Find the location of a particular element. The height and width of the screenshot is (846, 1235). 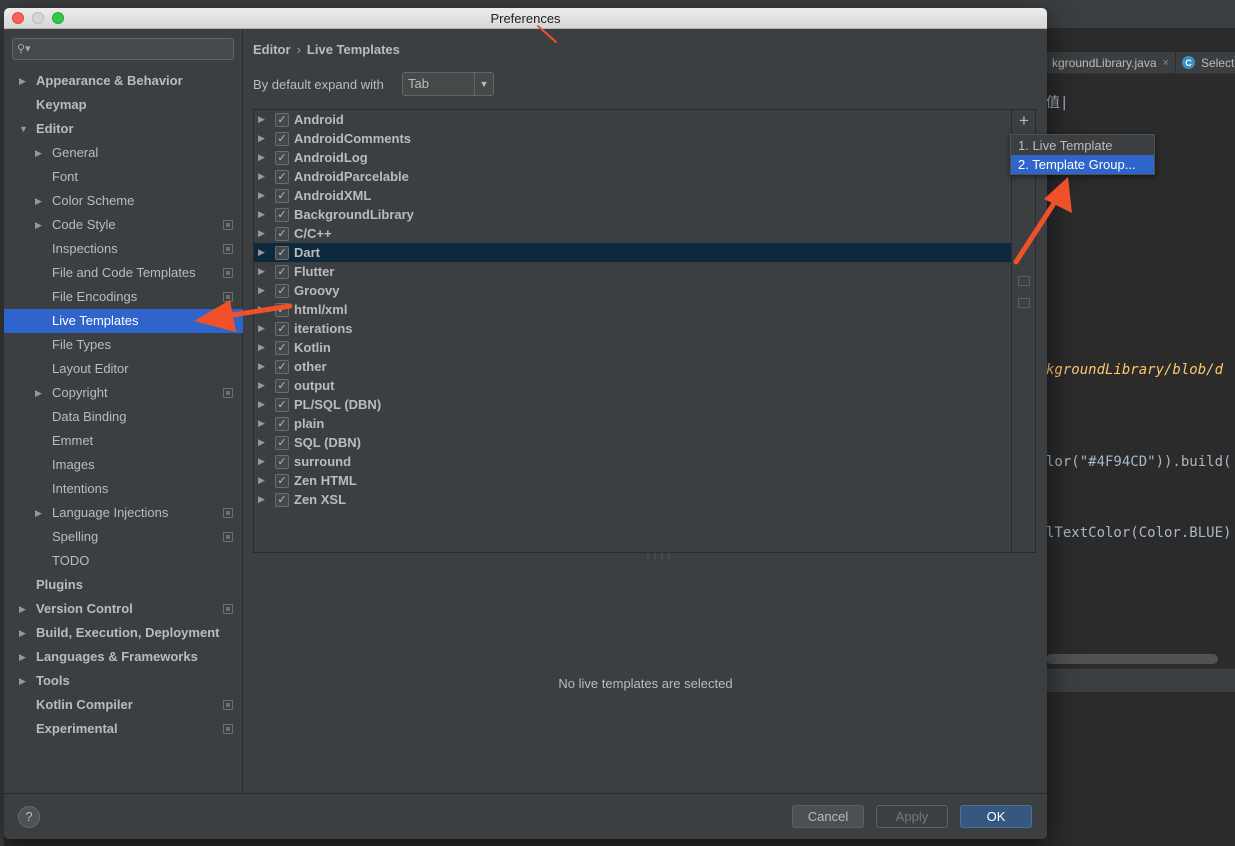

sidebar-item-emmet: Emmet is located at coordinates (123, 441).